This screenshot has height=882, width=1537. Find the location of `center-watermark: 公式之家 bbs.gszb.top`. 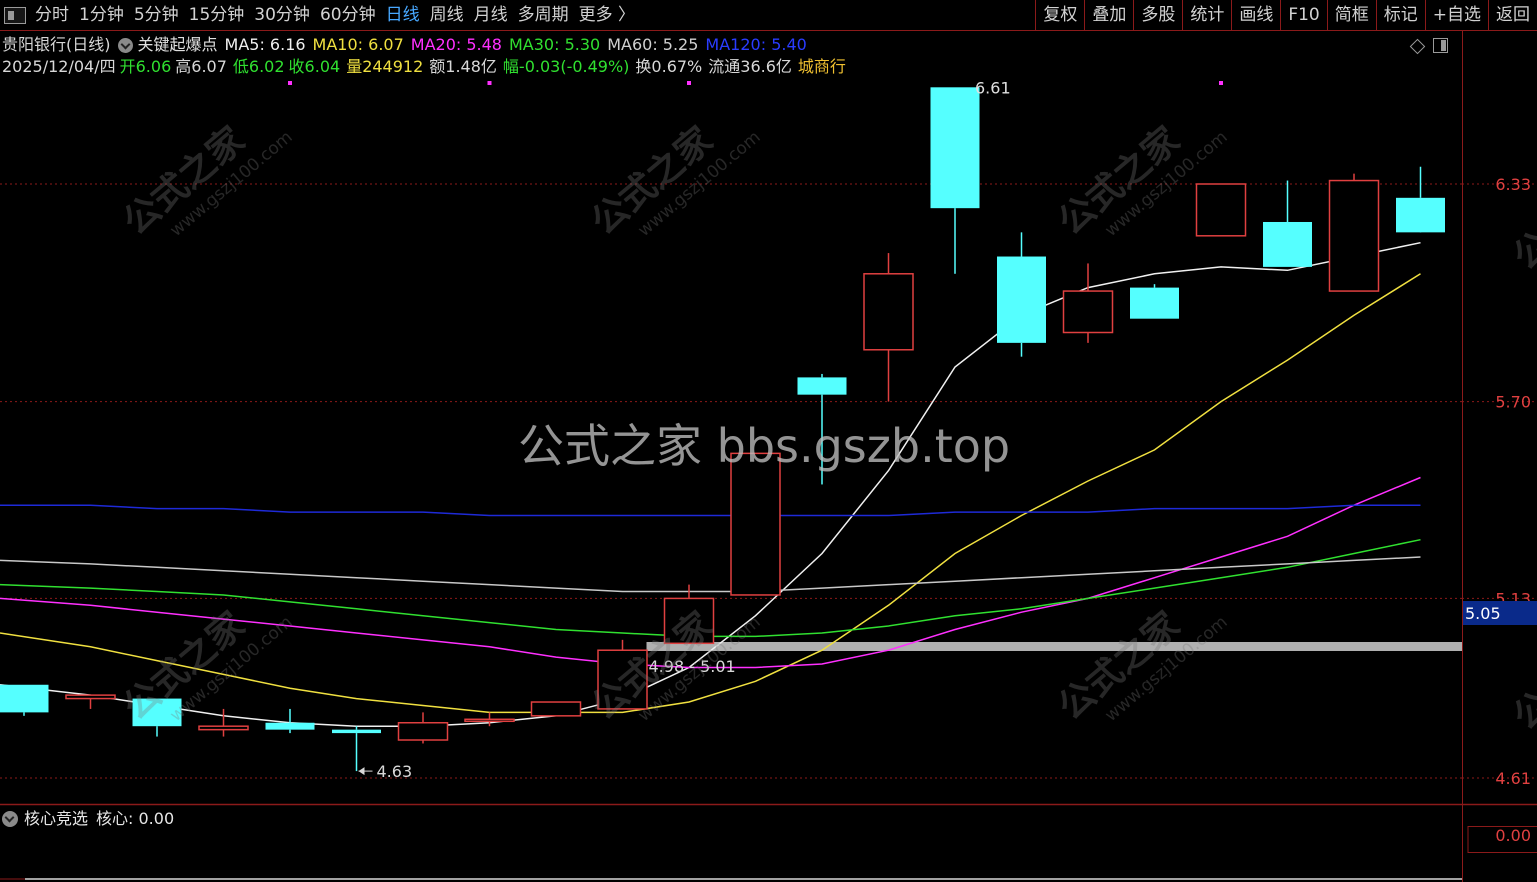

center-watermark: 公式之家 bbs.gszb.top is located at coordinates (764, 446).